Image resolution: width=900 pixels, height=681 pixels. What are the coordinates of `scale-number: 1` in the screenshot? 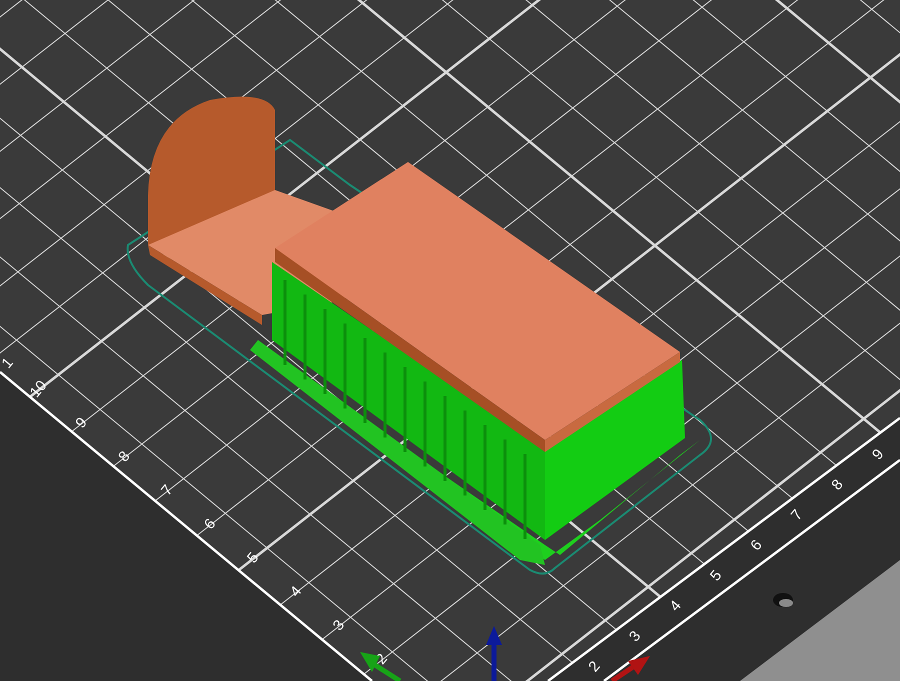 It's located at (8, 363).